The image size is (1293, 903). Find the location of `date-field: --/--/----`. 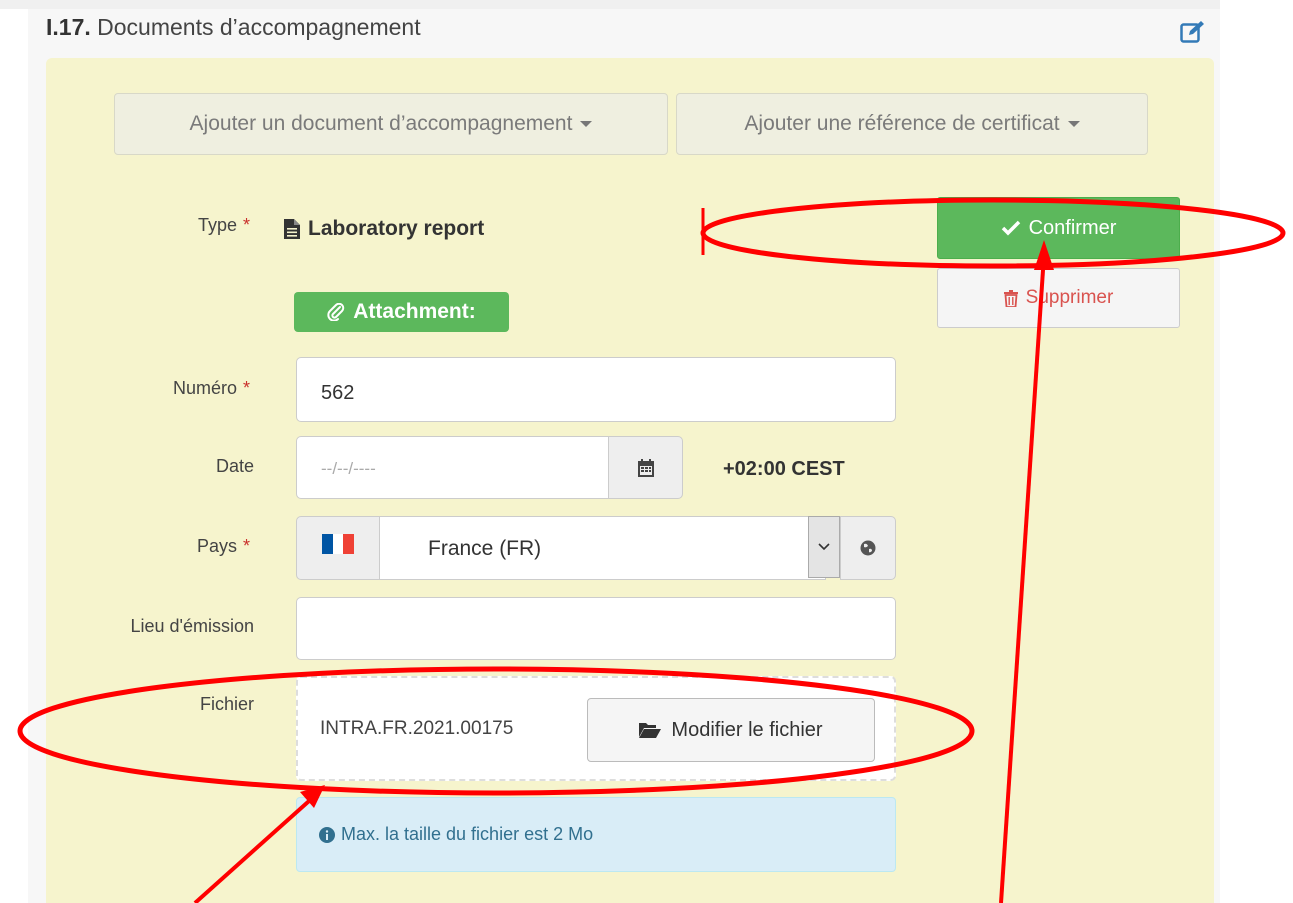

date-field: --/--/---- is located at coordinates (489, 467).